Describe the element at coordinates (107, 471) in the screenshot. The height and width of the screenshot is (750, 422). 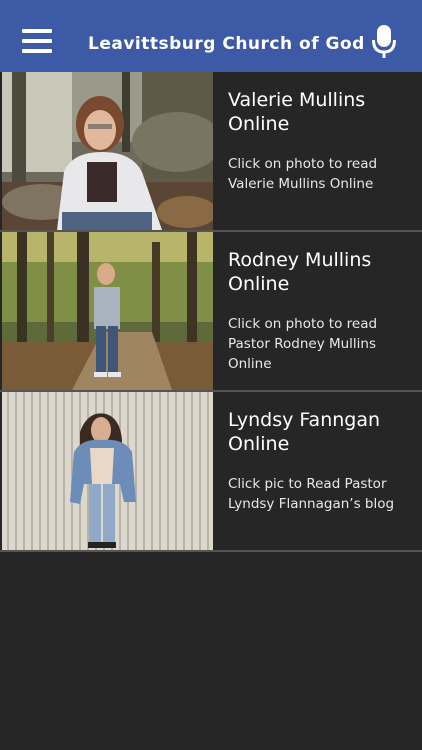
I see `lyndsy-photo` at that location.